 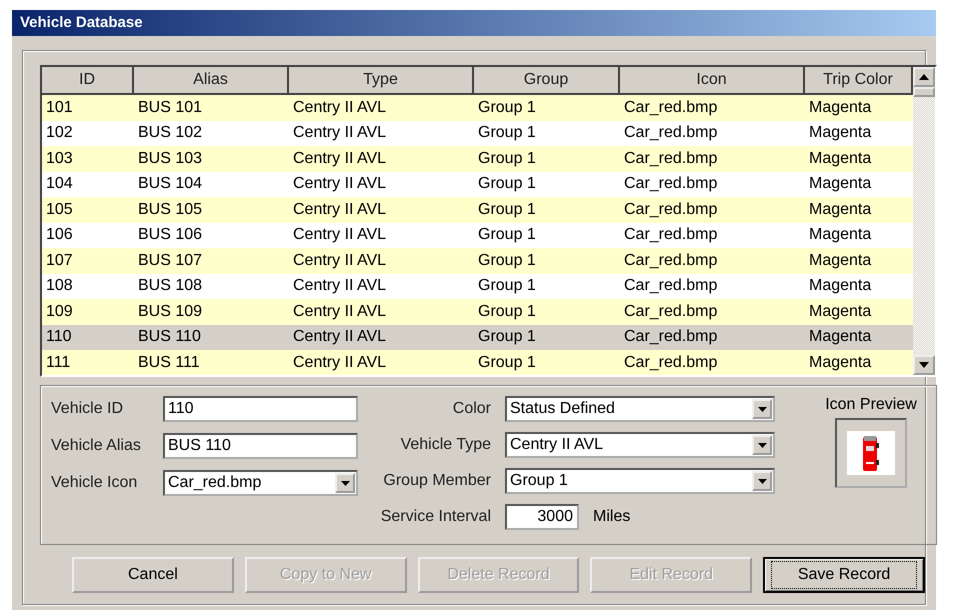 What do you see at coordinates (59, 311) in the screenshot?
I see `table-cell-text: 109` at bounding box center [59, 311].